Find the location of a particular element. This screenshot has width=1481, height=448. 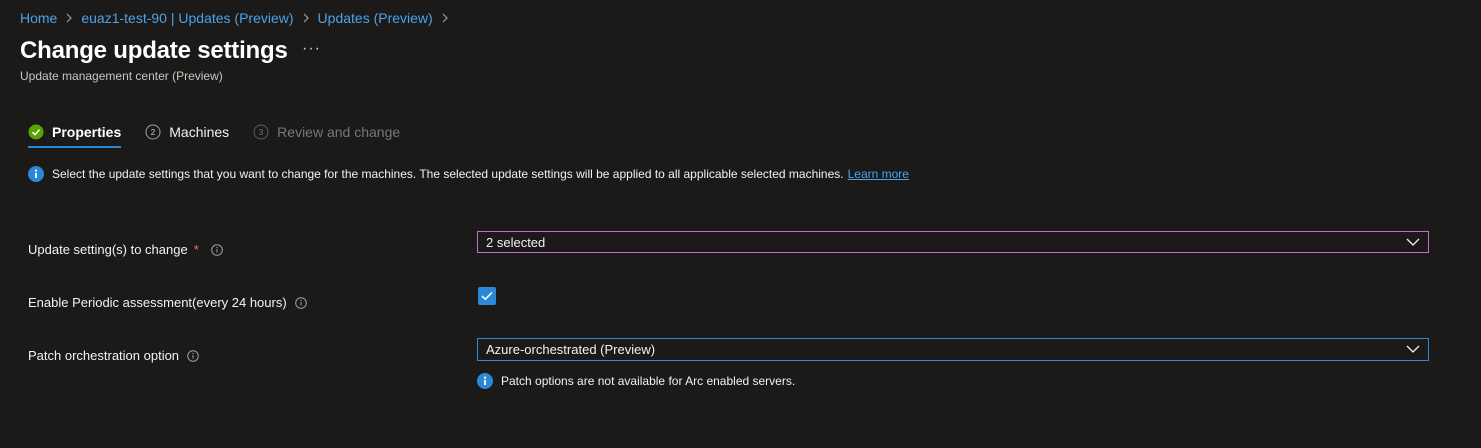

checkmark-icon is located at coordinates (487, 296).